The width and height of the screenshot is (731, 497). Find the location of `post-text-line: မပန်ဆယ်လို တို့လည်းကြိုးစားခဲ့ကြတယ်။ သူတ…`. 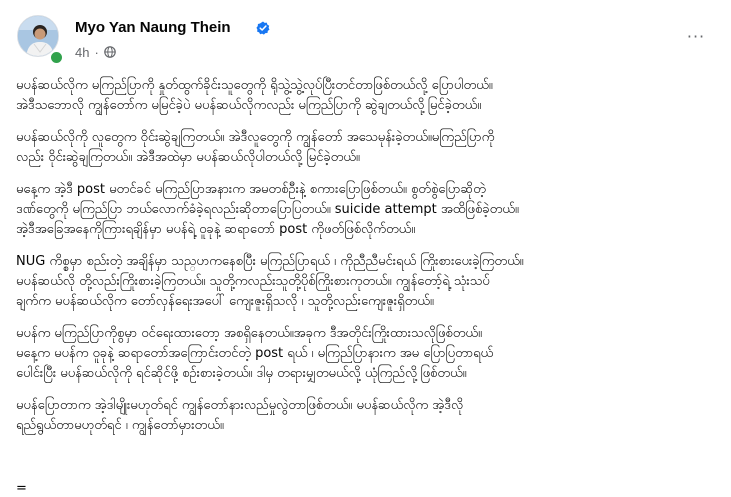

post-text-line: မပန်ဆယ်လို တို့လည်းကြိုးစားခဲ့ကြတယ်။ သူတ… is located at coordinates (253, 281).